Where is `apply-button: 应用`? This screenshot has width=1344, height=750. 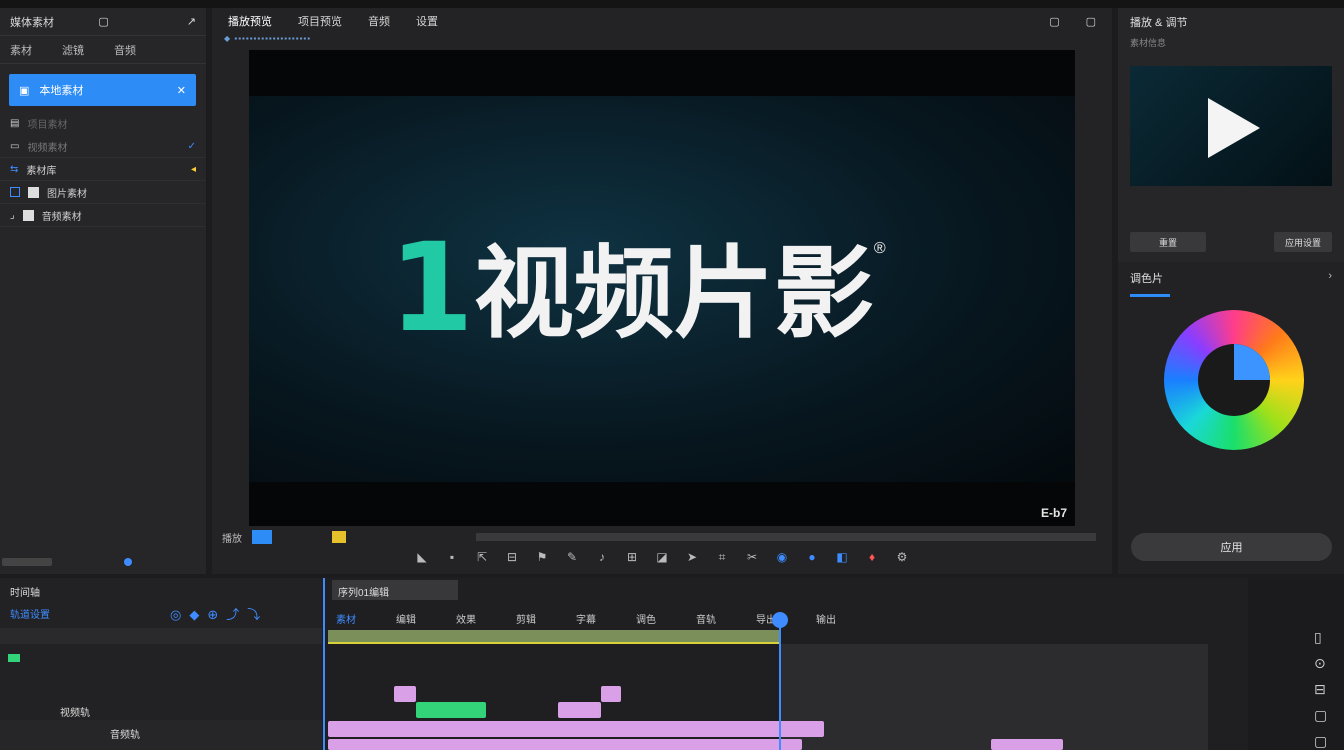 apply-button: 应用 is located at coordinates (1231, 547).